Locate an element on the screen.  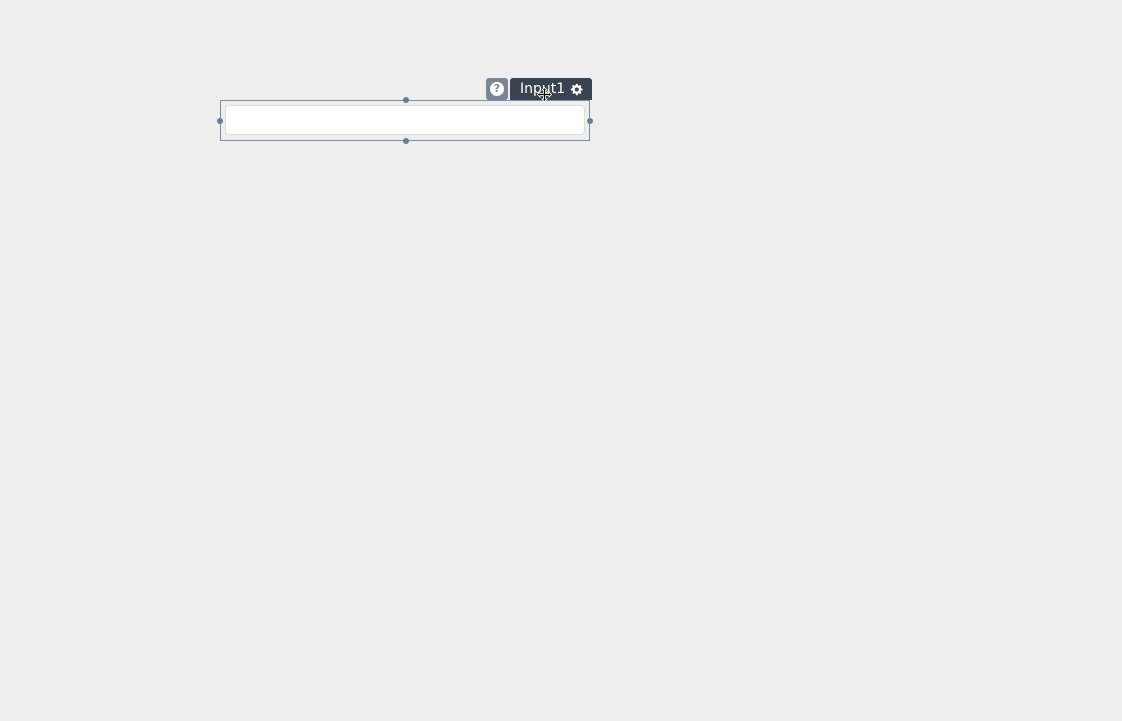
widget-name-tag: Input1 is located at coordinates (551, 89).